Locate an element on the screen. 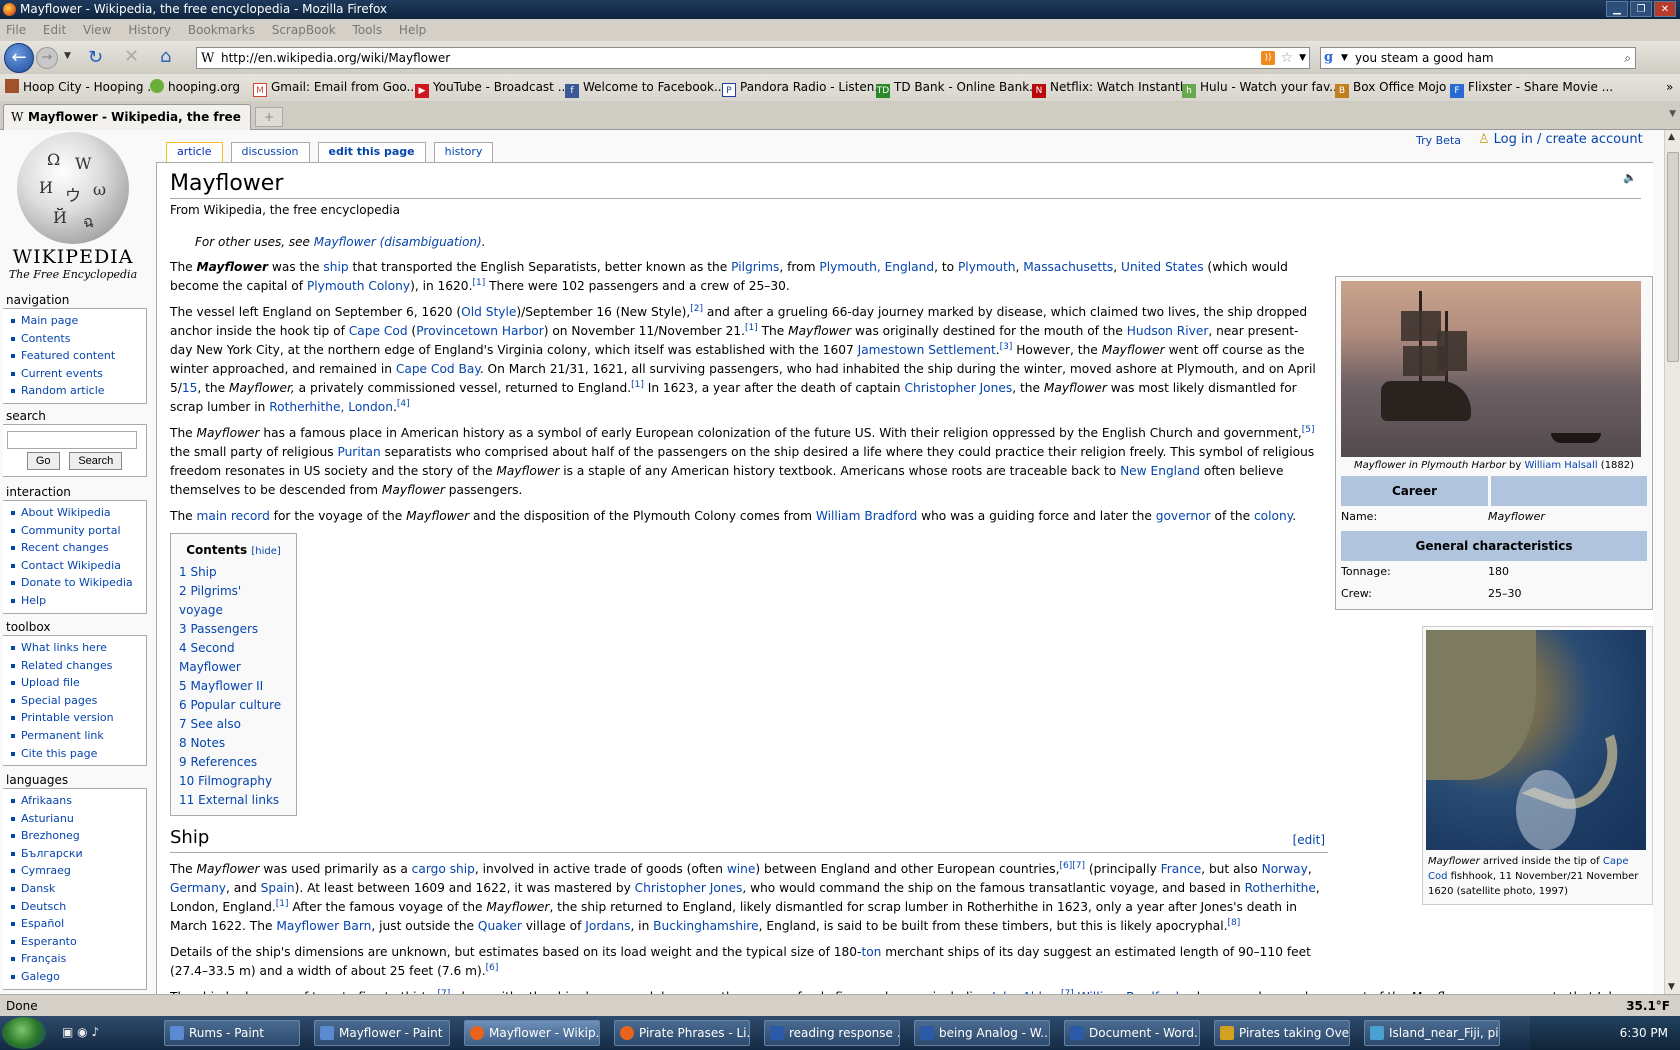 Image resolution: width=1680 pixels, height=1050 pixels. toc-item: 8 Notes is located at coordinates (233, 743).